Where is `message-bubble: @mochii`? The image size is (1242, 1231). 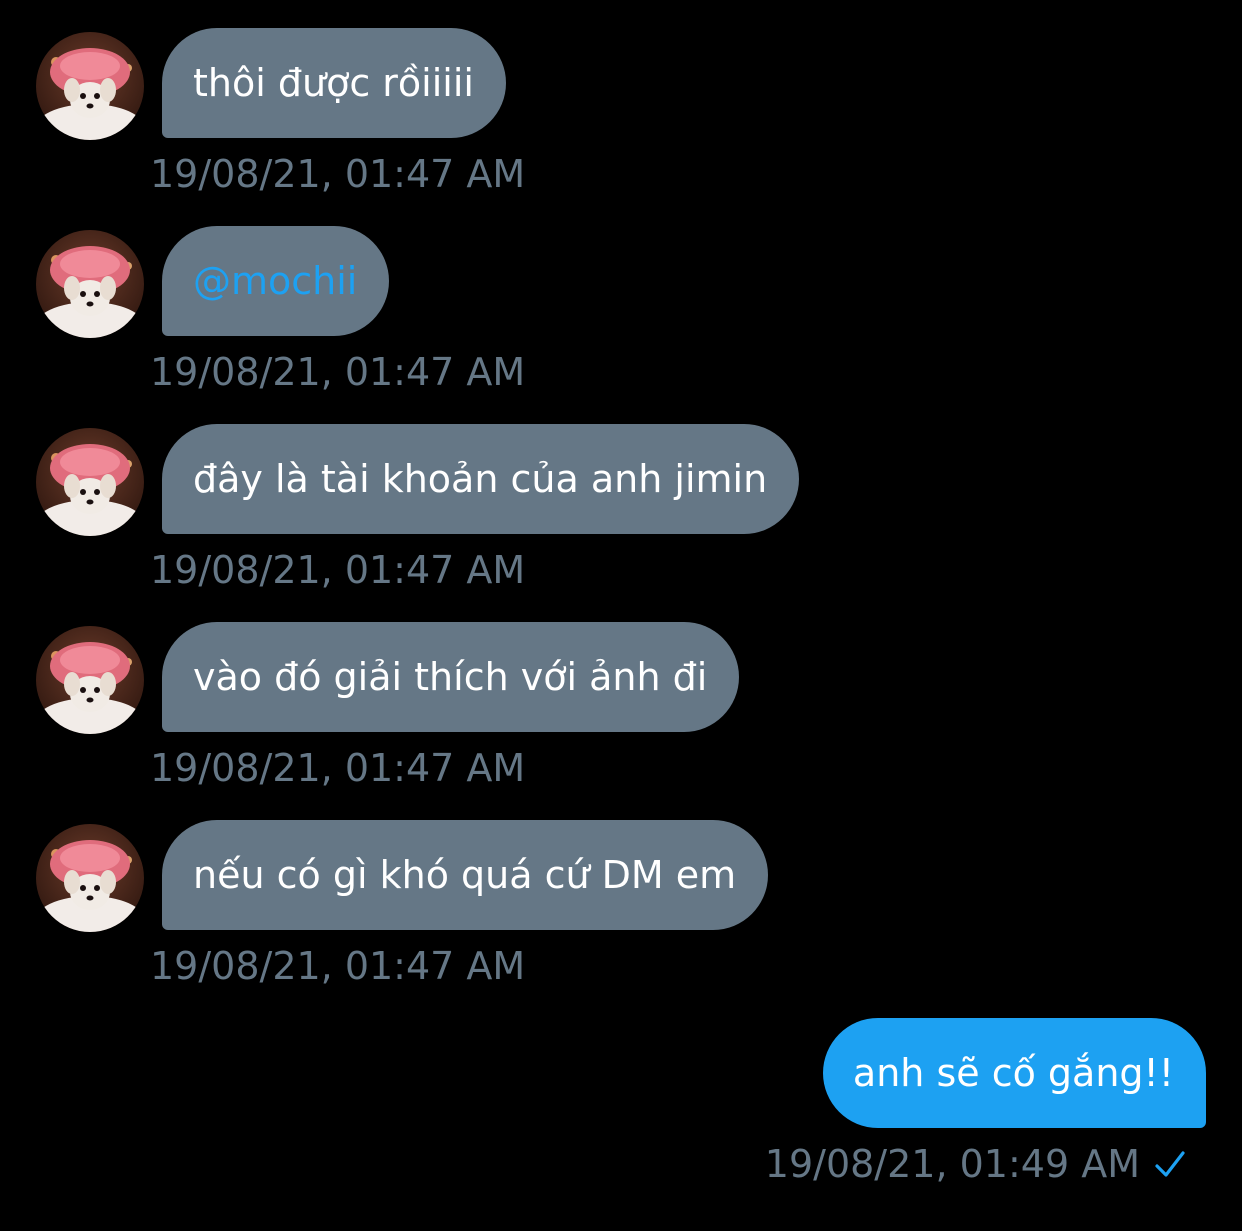 message-bubble: @mochii is located at coordinates (276, 281).